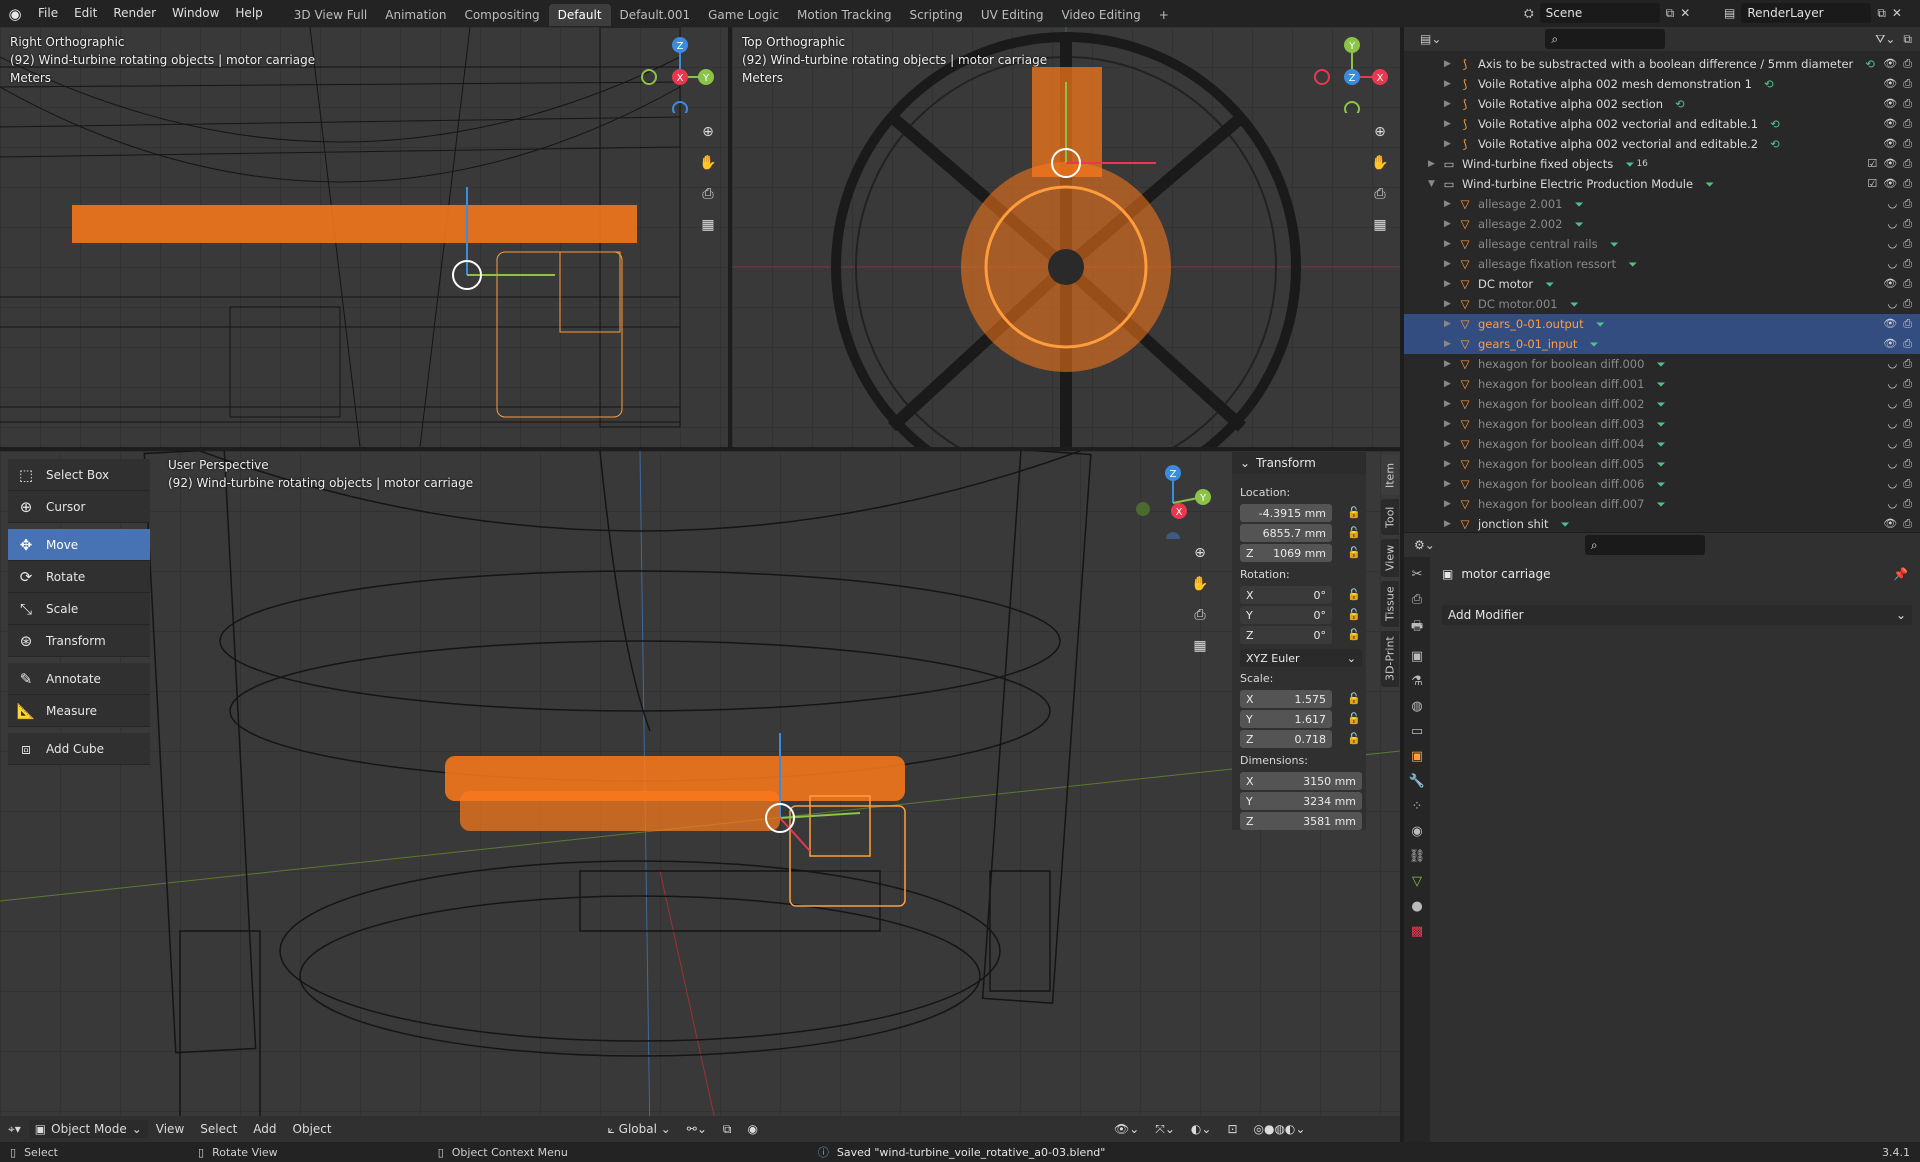 The height and width of the screenshot is (1162, 1920). I want to click on tool-rotate: ⟳ Rotate, so click(79, 577).